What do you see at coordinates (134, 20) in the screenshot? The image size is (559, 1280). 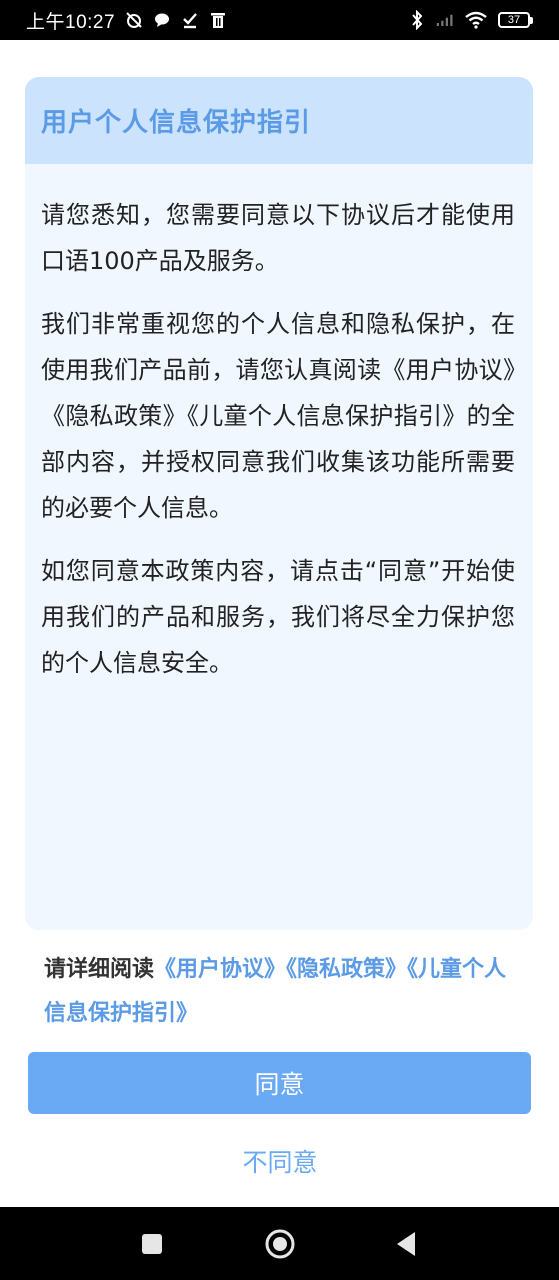 I see `alarm-off-icon` at bounding box center [134, 20].